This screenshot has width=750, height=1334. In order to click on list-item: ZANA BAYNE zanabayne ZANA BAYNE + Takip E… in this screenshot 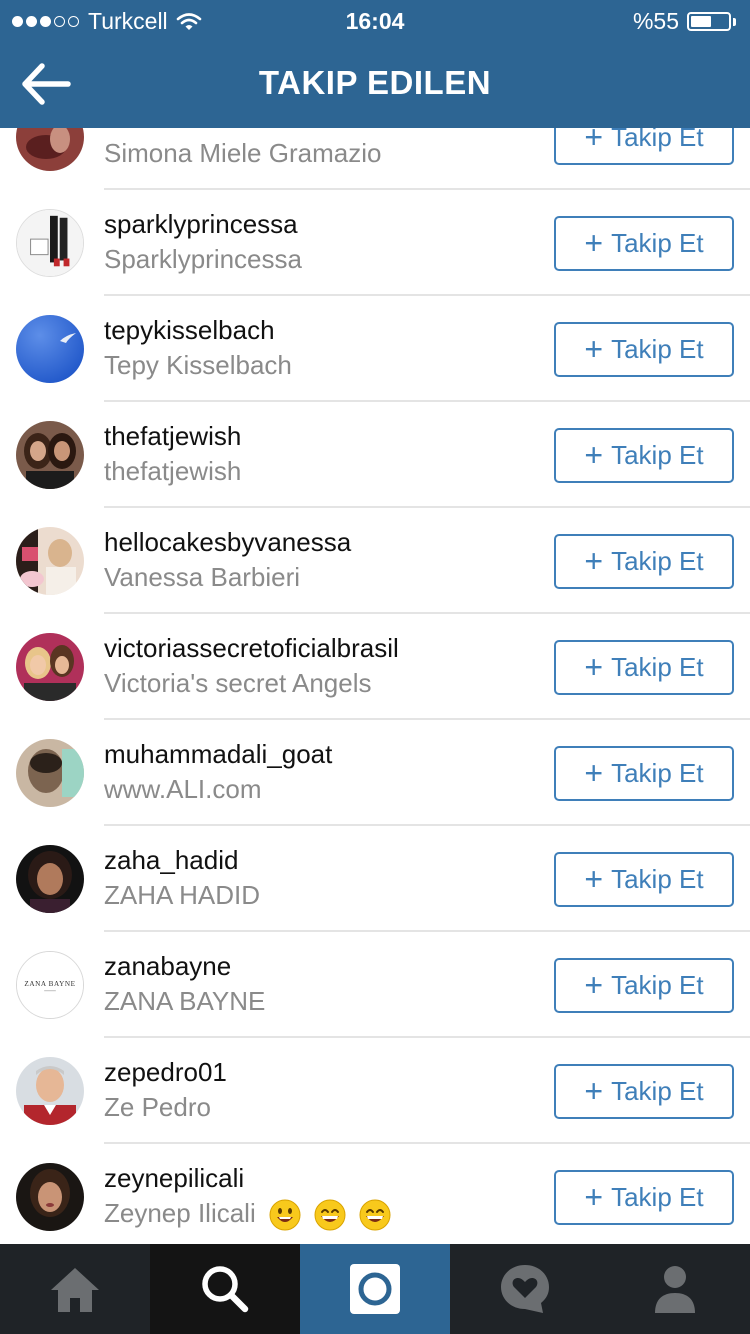, I will do `click(375, 985)`.